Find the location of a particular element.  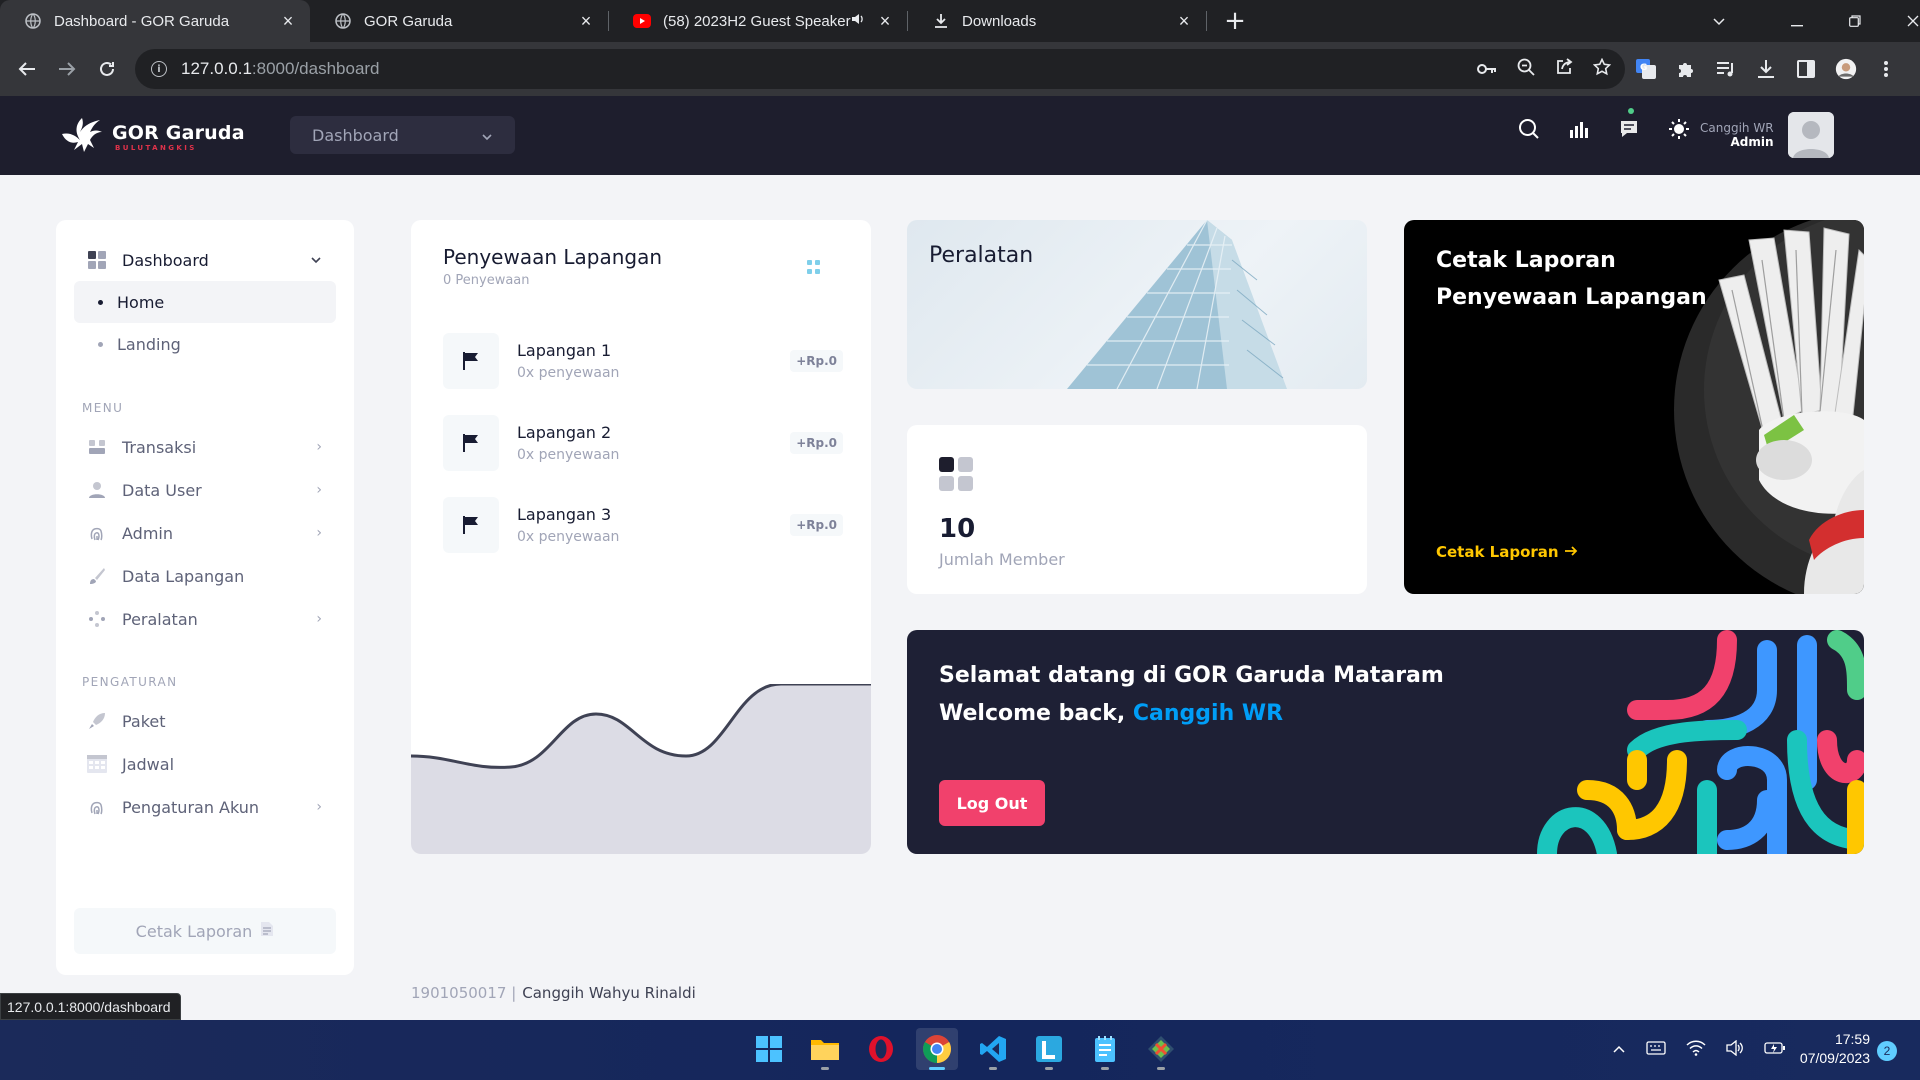

tab-youtube: (58) 2023H2 Guest Speaker S × is located at coordinates (758, 21).